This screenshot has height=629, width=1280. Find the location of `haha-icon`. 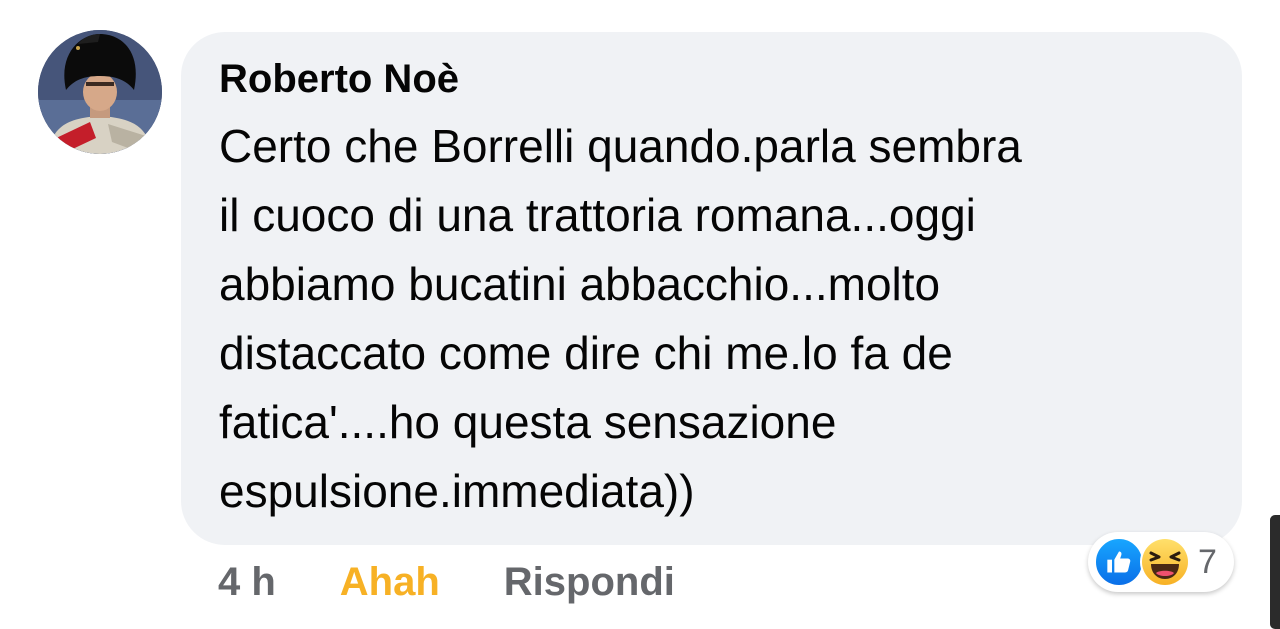

haha-icon is located at coordinates (1165, 562).